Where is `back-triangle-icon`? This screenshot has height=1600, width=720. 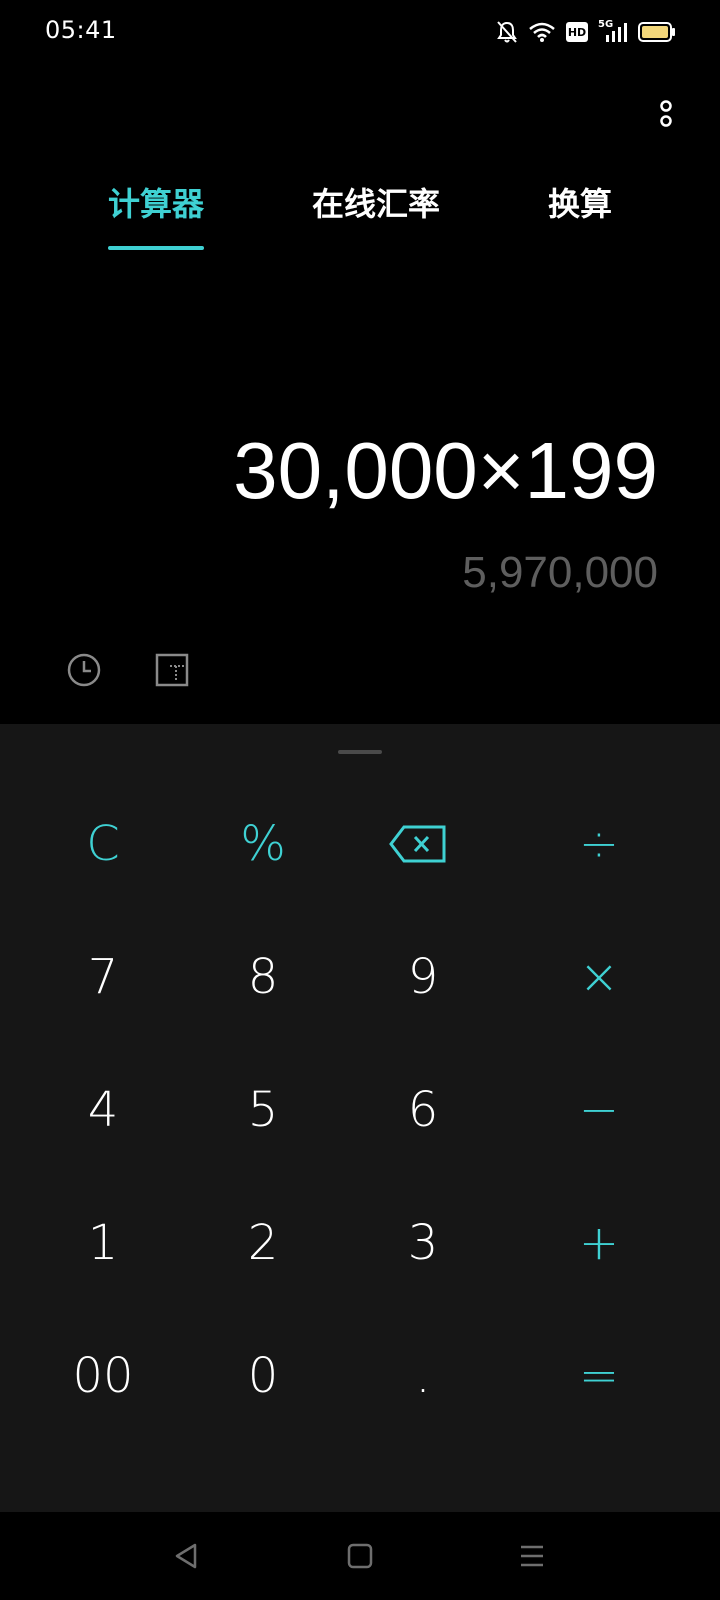
back-triangle-icon is located at coordinates (186, 1556).